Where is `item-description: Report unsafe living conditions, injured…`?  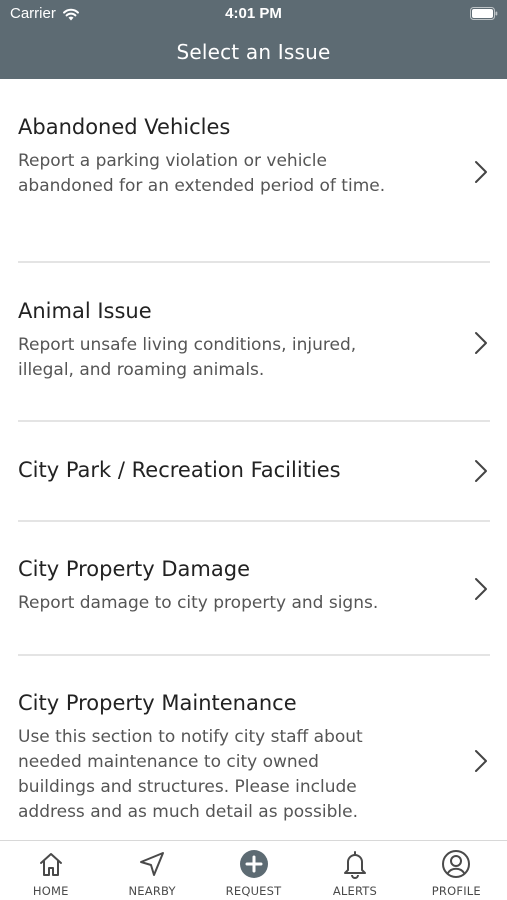 item-description: Report unsafe living conditions, injured… is located at coordinates (187, 357).